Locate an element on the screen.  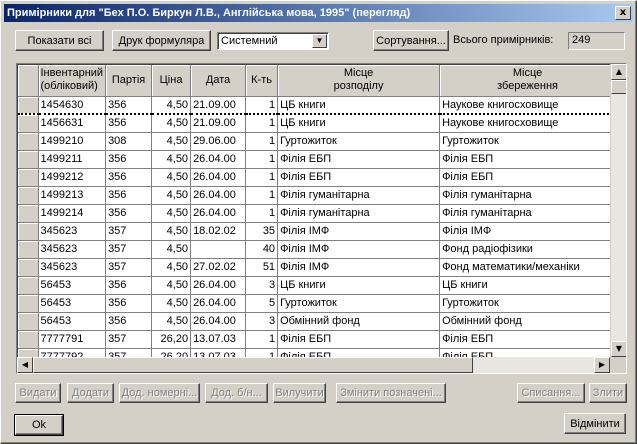
table-cell: 56453 is located at coordinates (72, 285).